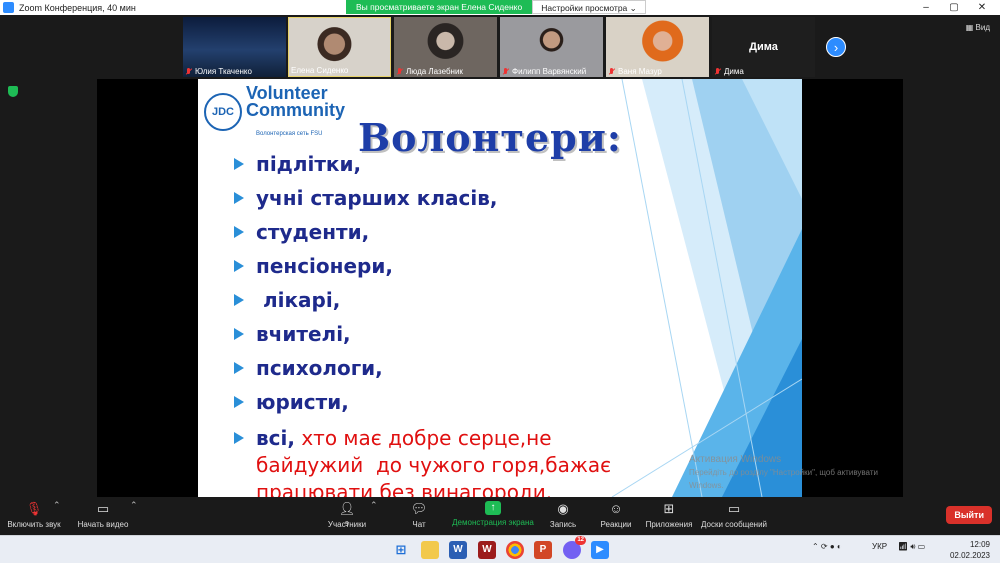 The height and width of the screenshot is (563, 1000). Describe the element at coordinates (313, 232) in the screenshot. I see `list-item-text: студенти,` at that location.